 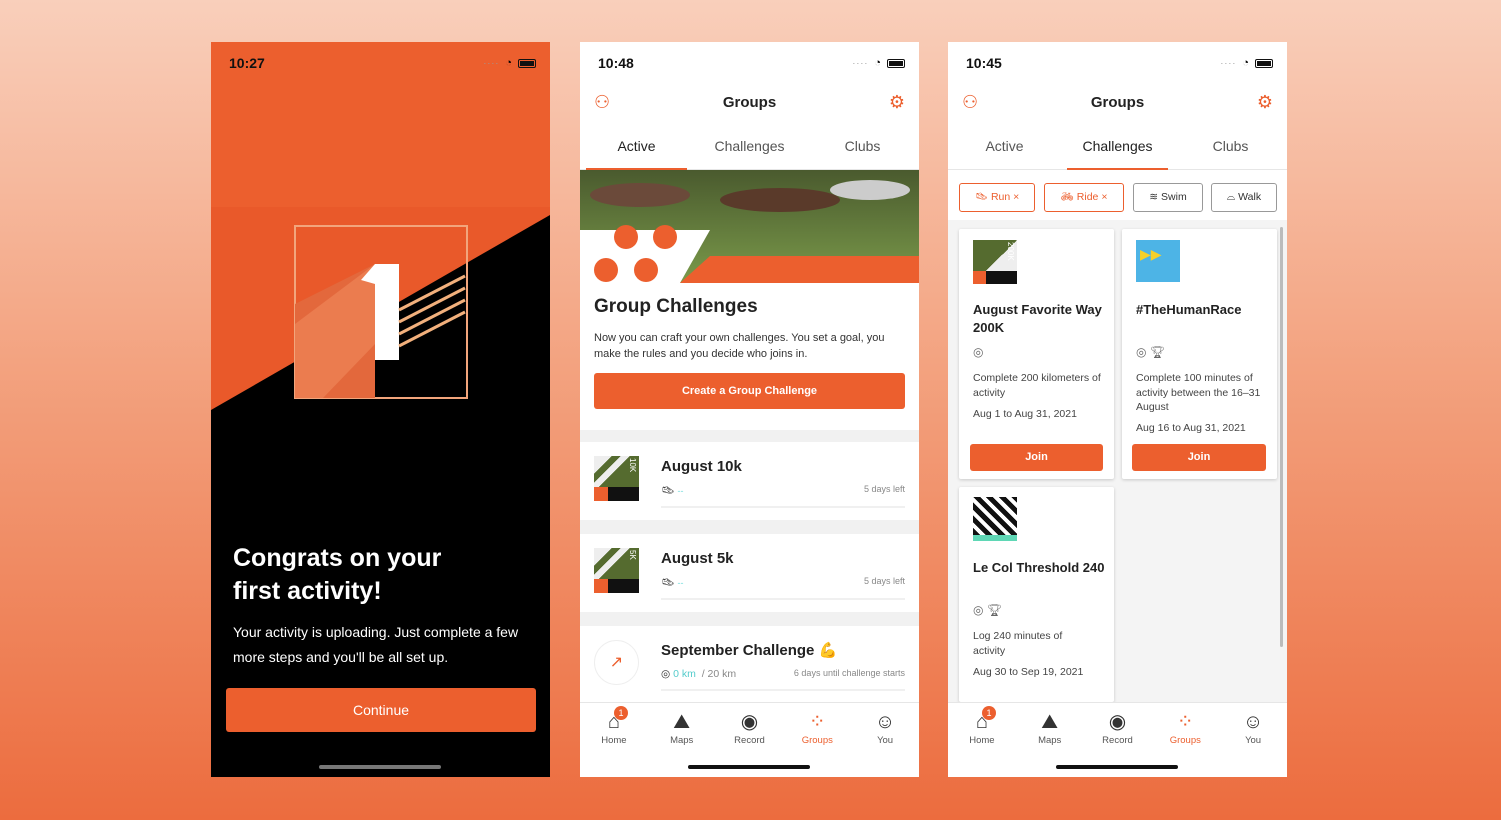 What do you see at coordinates (1067, 197) in the screenshot?
I see `bike-icon: 🚲︎` at bounding box center [1067, 197].